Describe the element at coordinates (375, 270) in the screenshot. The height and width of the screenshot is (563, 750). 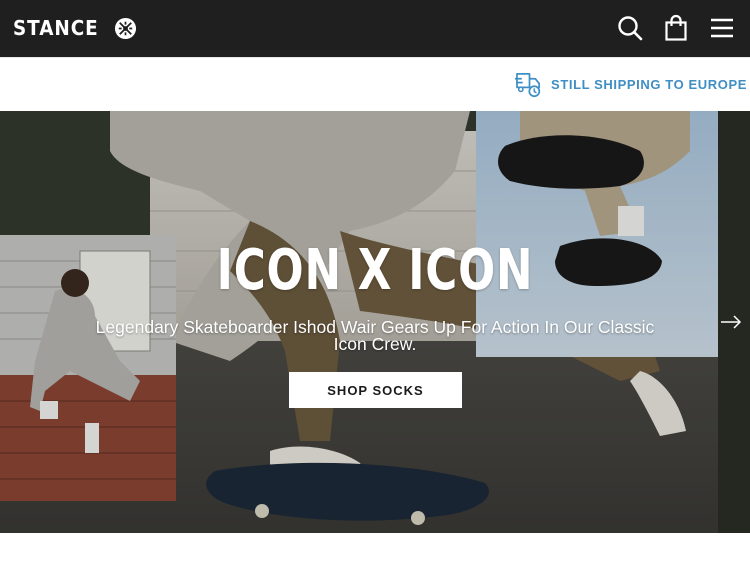
I see `hero-title: ICON X ICON` at that location.